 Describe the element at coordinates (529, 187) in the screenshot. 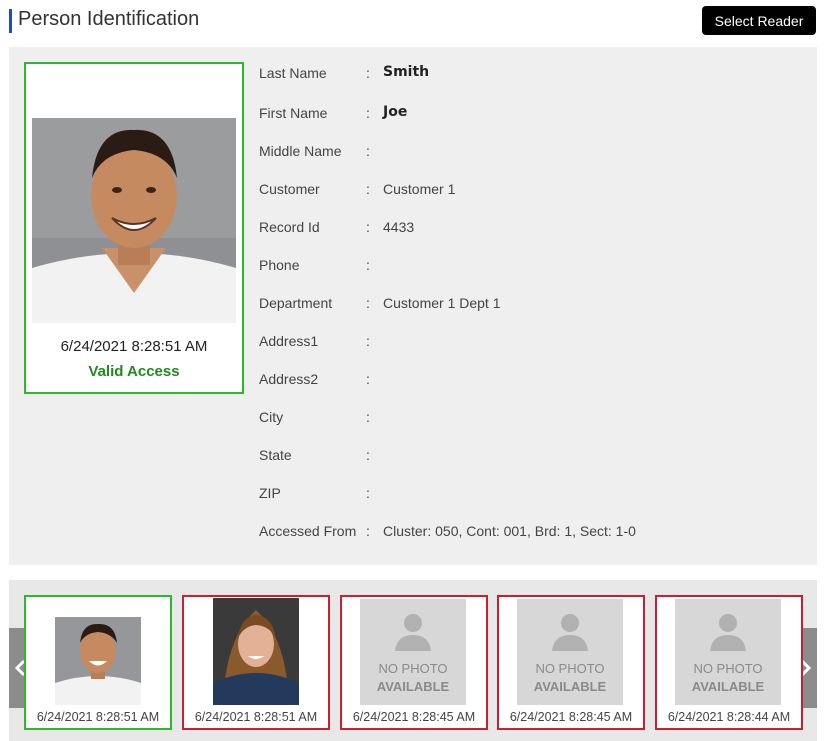

I see `field-customer: Customer : Customer 1` at that location.